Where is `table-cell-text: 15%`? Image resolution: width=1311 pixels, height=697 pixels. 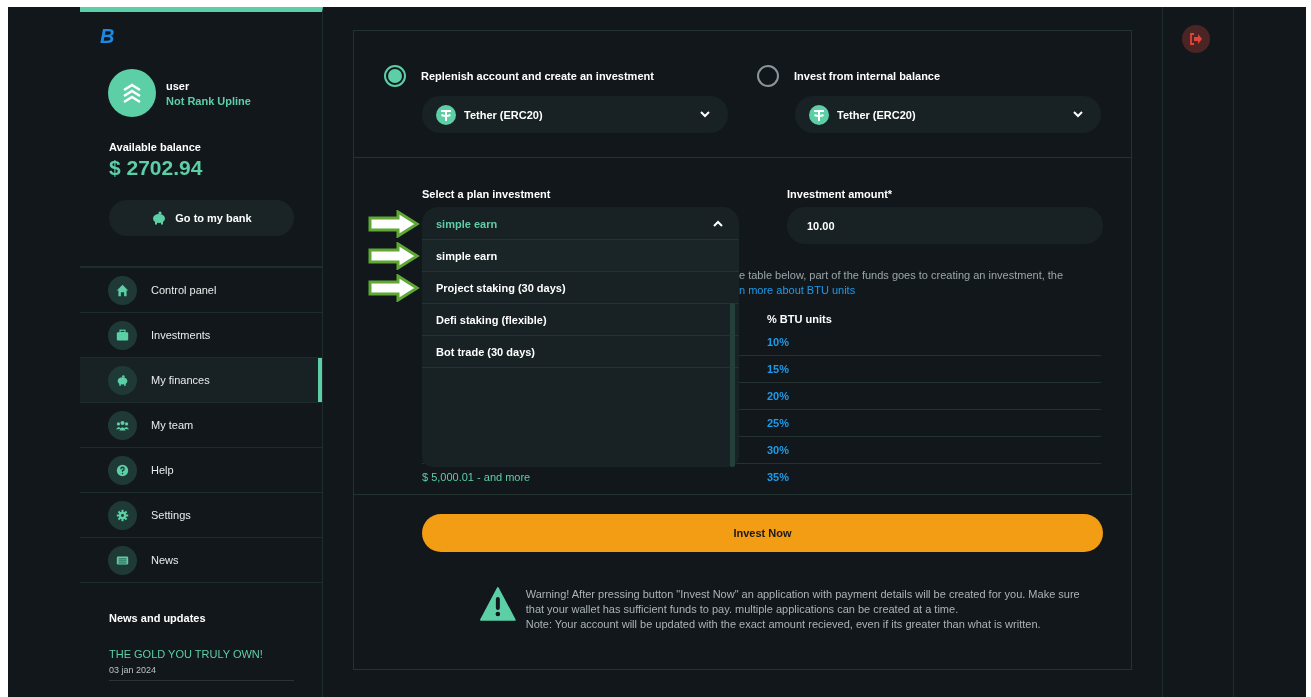 table-cell-text: 15% is located at coordinates (779, 369).